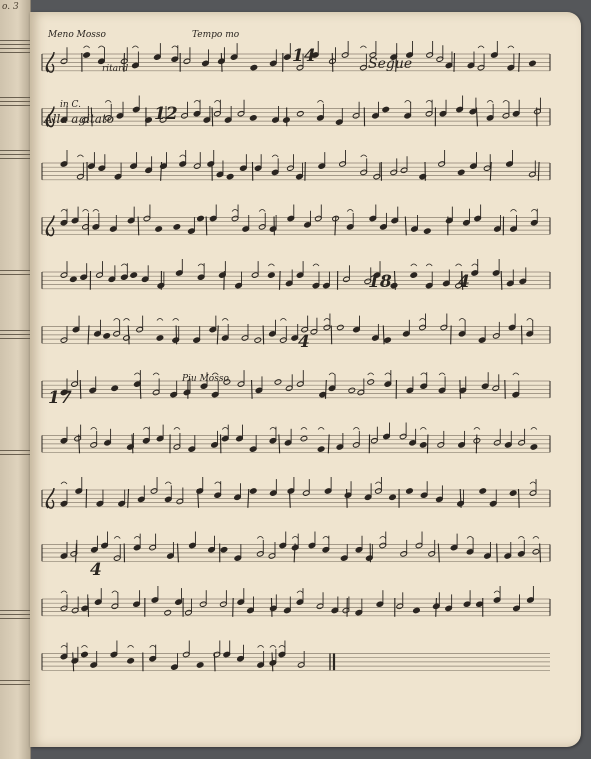 This screenshot has height=759, width=591. What do you see at coordinates (15, 379) in the screenshot?
I see `adjacent-page-edge: o. 3` at bounding box center [15, 379].